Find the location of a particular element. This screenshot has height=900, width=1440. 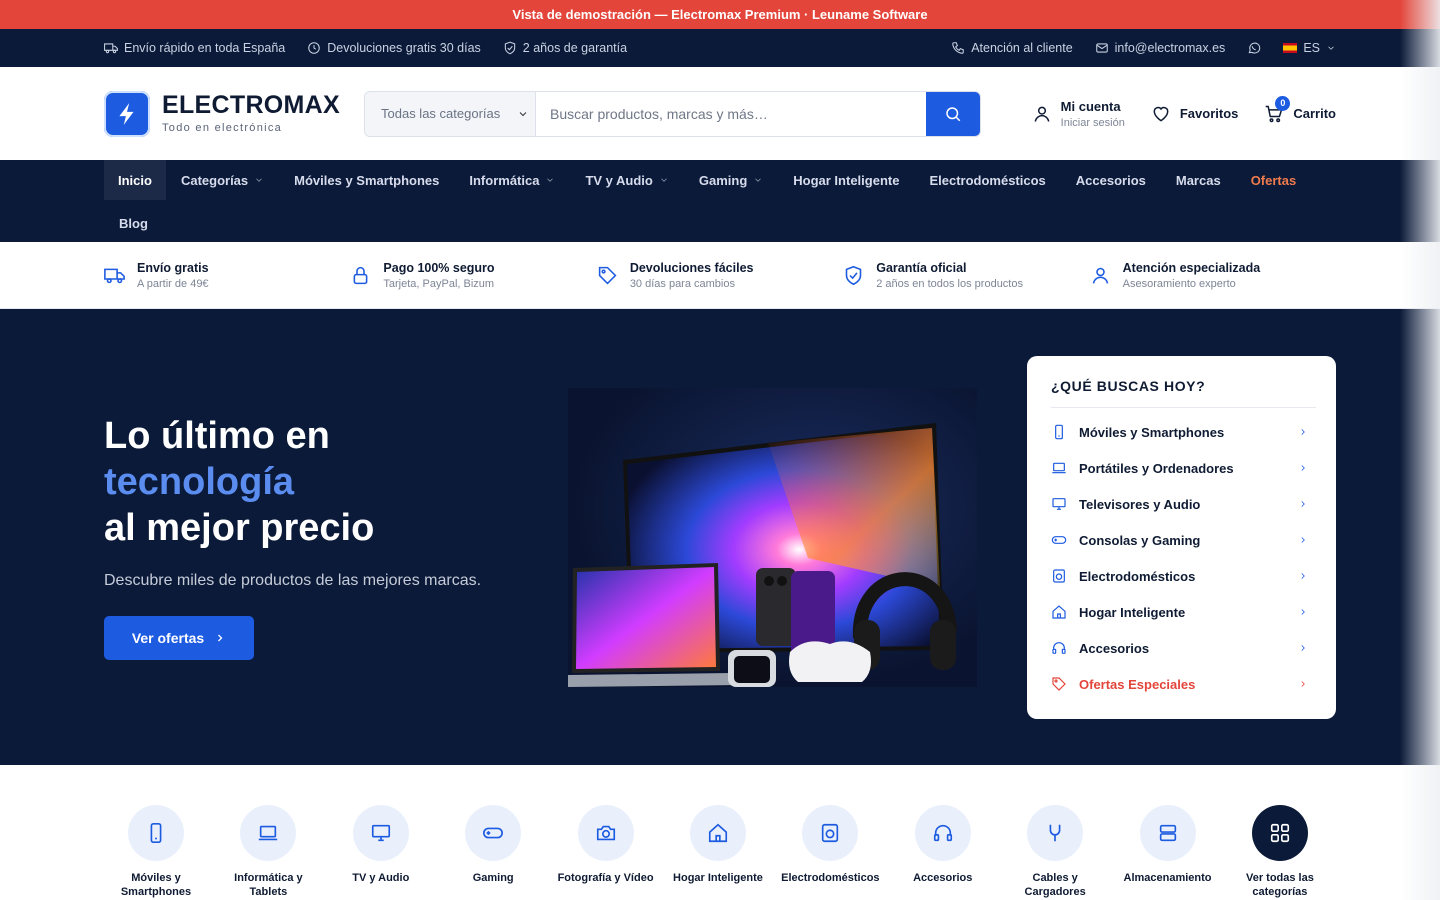

email-link: info@electromax.es is located at coordinates (1160, 48).